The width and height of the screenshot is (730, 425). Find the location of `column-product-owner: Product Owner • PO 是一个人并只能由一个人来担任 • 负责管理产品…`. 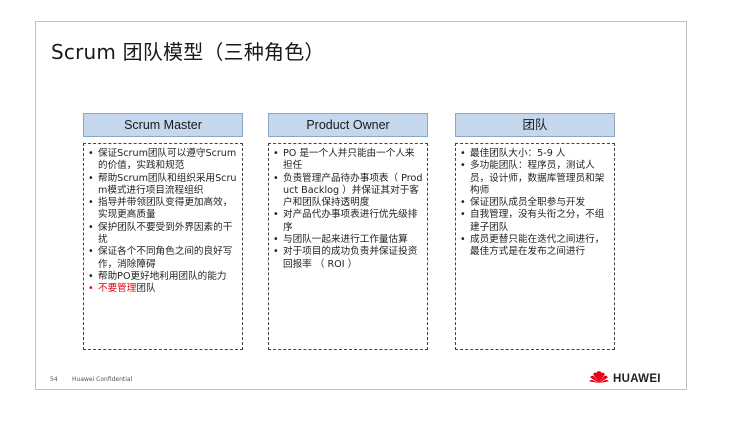

column-product-owner: Product Owner • PO 是一个人并只能由一个人来担任 • 负责管理产品… is located at coordinates (348, 231).